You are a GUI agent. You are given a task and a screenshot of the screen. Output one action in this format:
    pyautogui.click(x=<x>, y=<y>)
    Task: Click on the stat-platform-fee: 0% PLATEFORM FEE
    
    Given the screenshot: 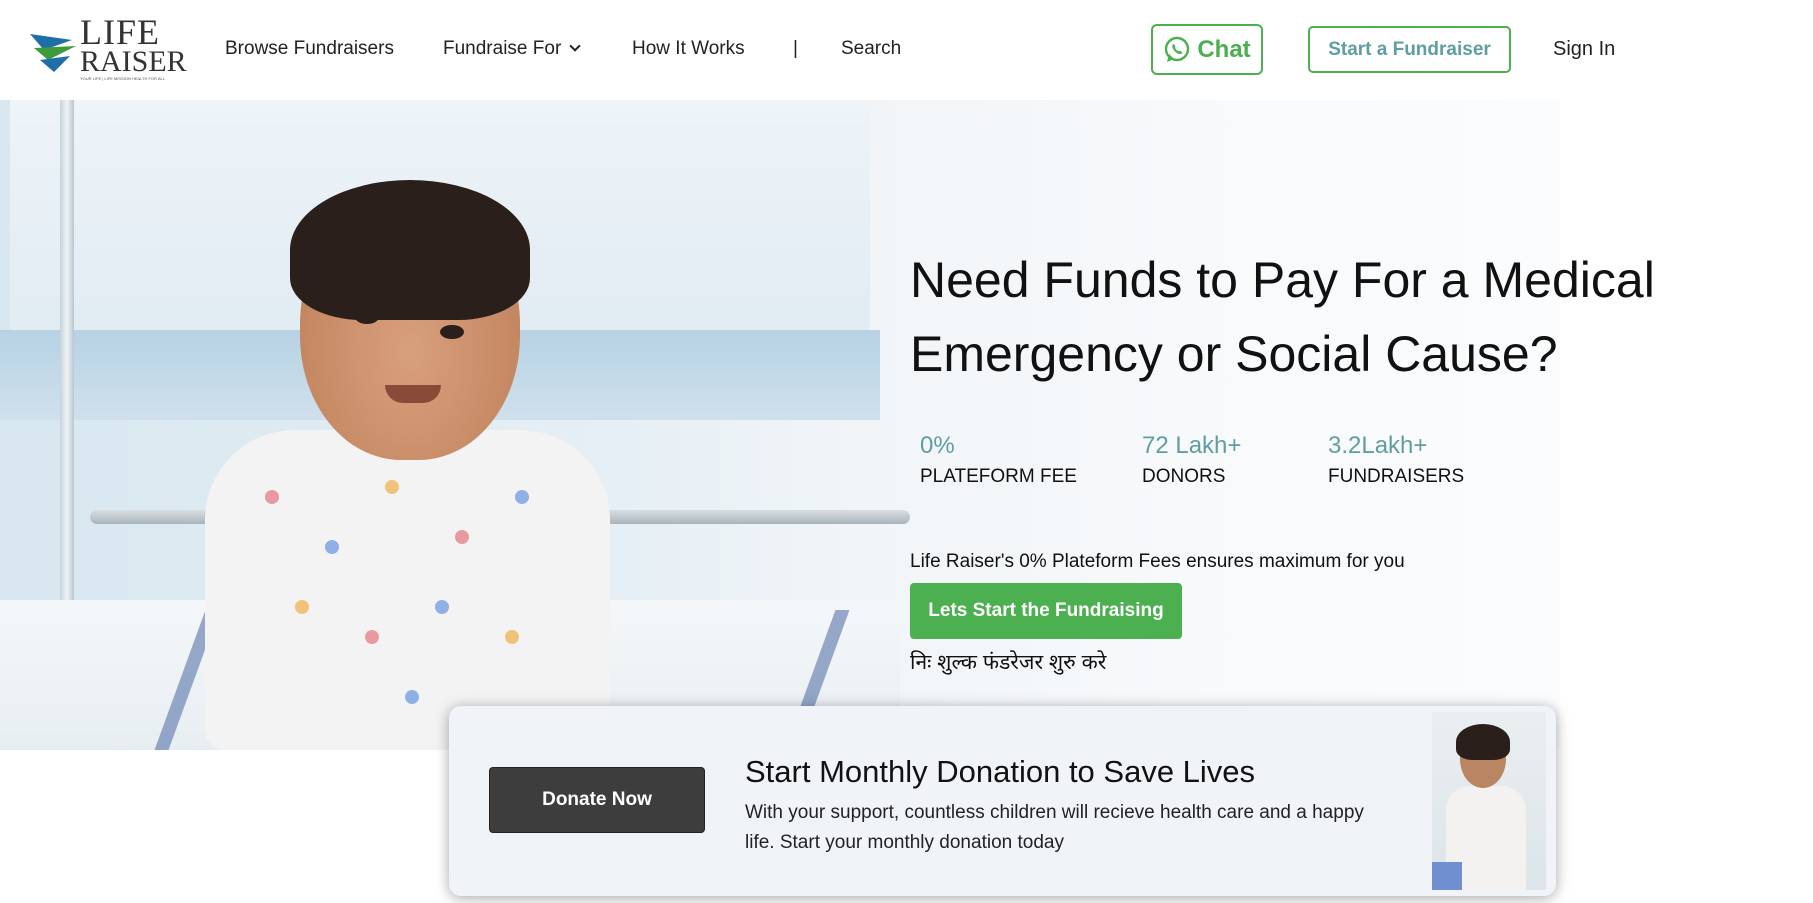 What is the action you would take?
    pyautogui.click(x=998, y=460)
    